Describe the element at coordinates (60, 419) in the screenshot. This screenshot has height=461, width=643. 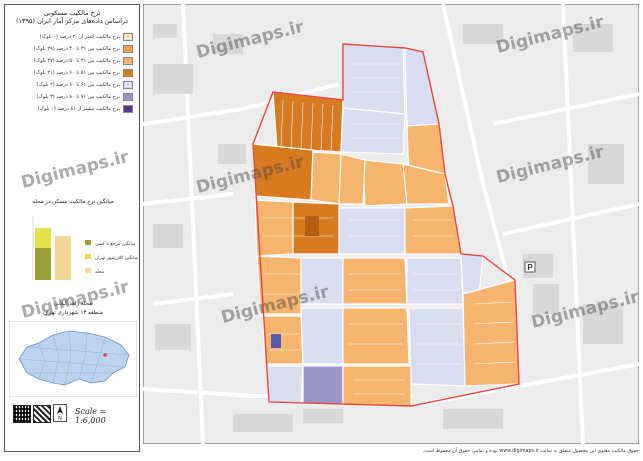
I see `svg-text: N` at that location.